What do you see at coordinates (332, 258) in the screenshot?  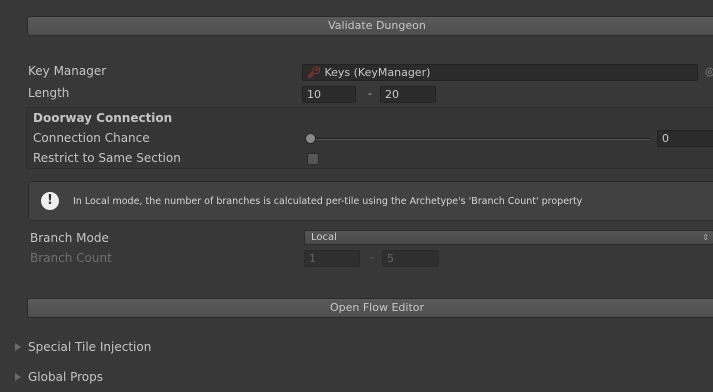 I see `branch-count-min-field: 1` at bounding box center [332, 258].